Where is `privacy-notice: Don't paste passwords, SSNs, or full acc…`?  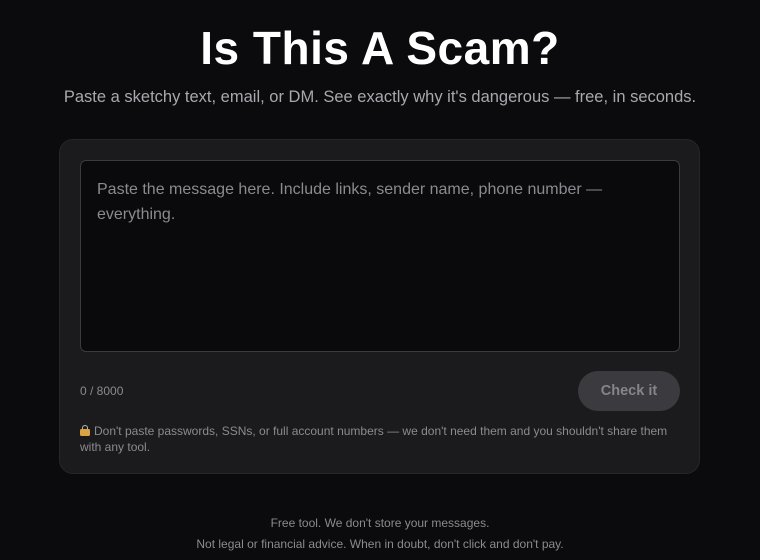 privacy-notice: Don't paste passwords, SSNs, or full acc… is located at coordinates (380, 439).